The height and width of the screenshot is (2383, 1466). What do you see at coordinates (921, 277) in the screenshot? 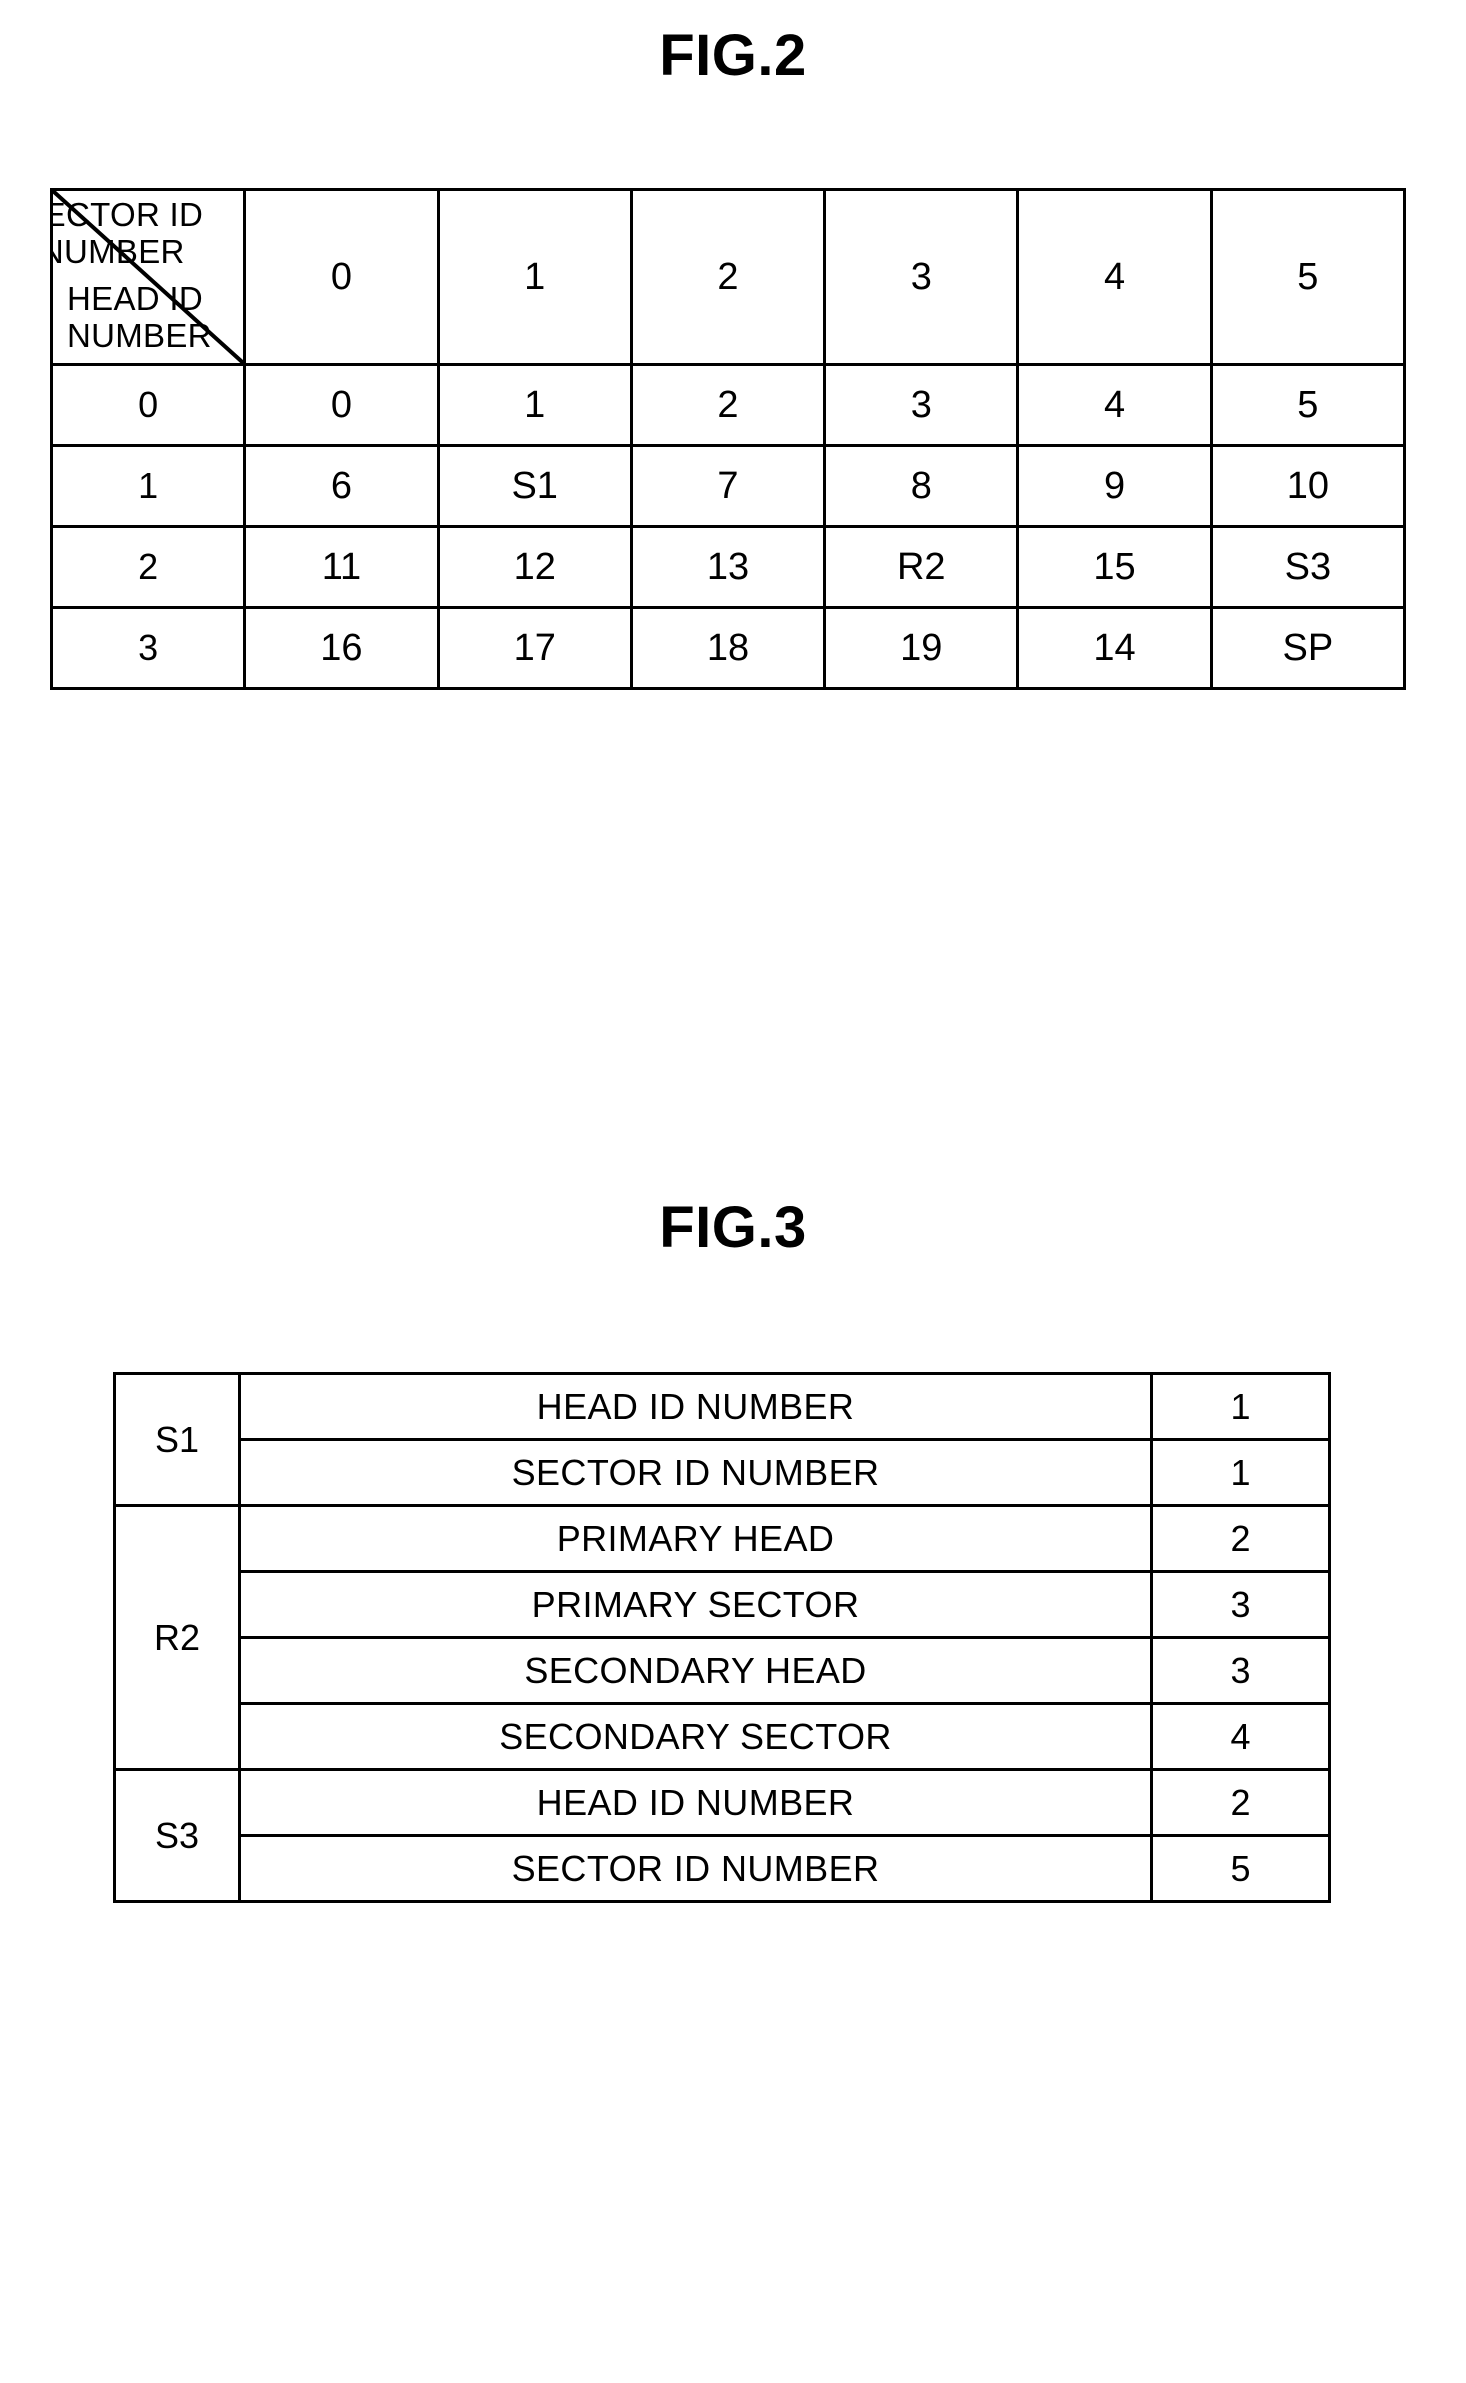
I see `column-header-cell: 3` at bounding box center [921, 277].